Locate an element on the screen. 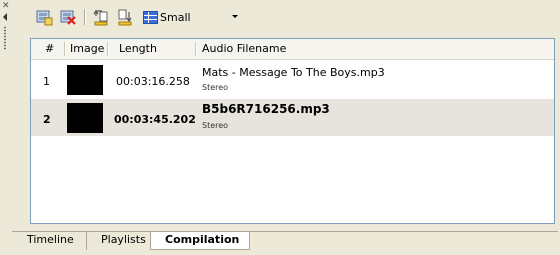 The height and width of the screenshot is (255, 560). thumbnail-size-button: Small is located at coordinates (167, 17).